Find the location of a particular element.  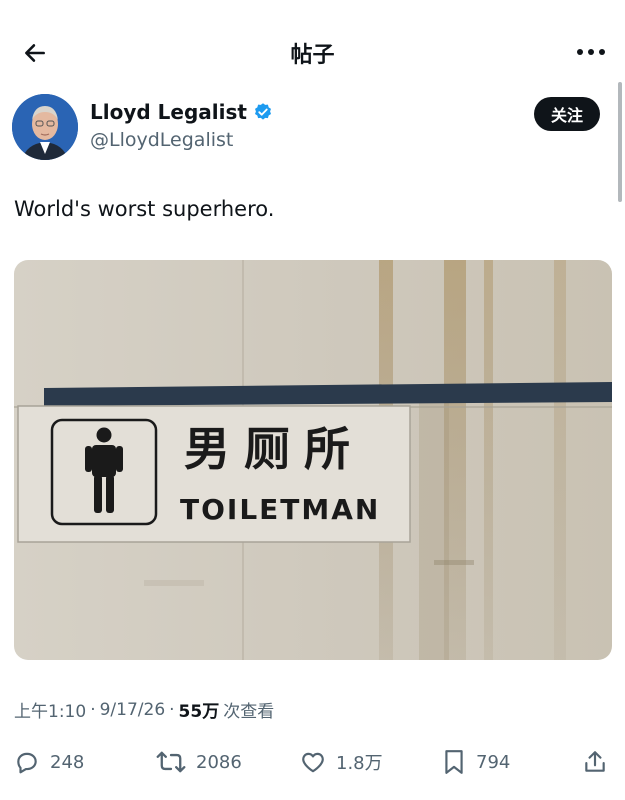

author-name: Lloyd Legalist is located at coordinates (181, 112).